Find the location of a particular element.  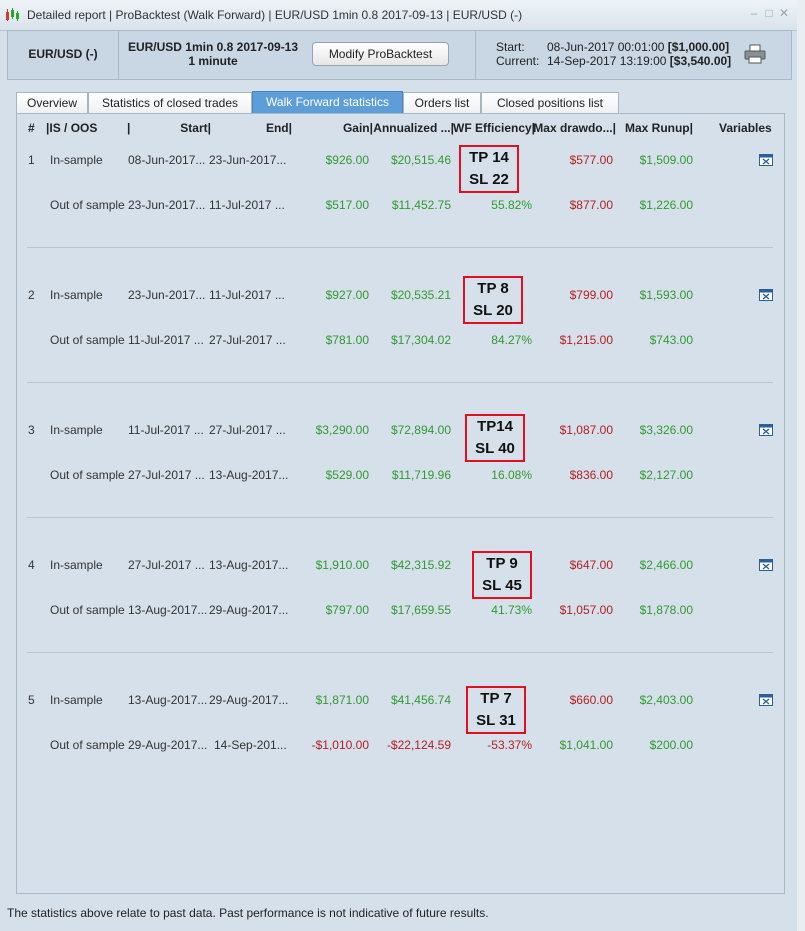

start-value: 08-Jun-2017 00:01:00 is located at coordinates (606, 47).